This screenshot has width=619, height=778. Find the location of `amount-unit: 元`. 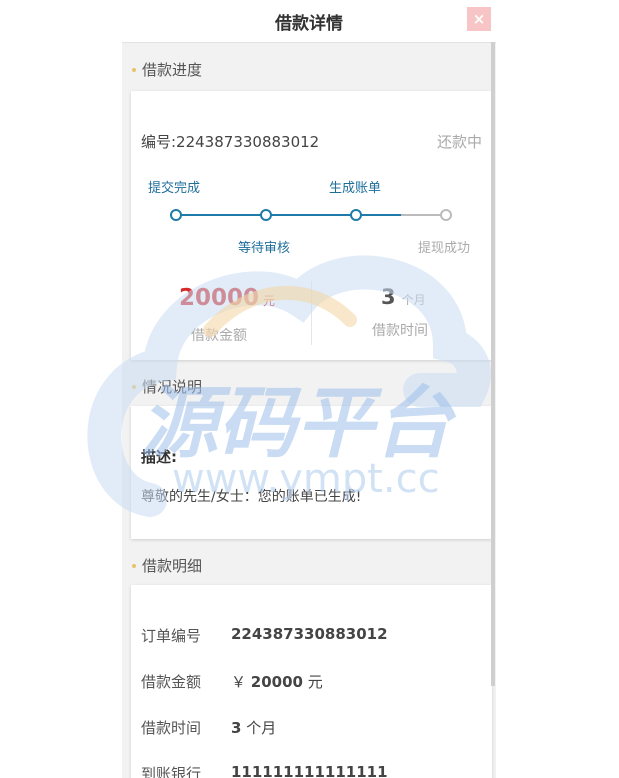

amount-unit: 元 is located at coordinates (269, 301).